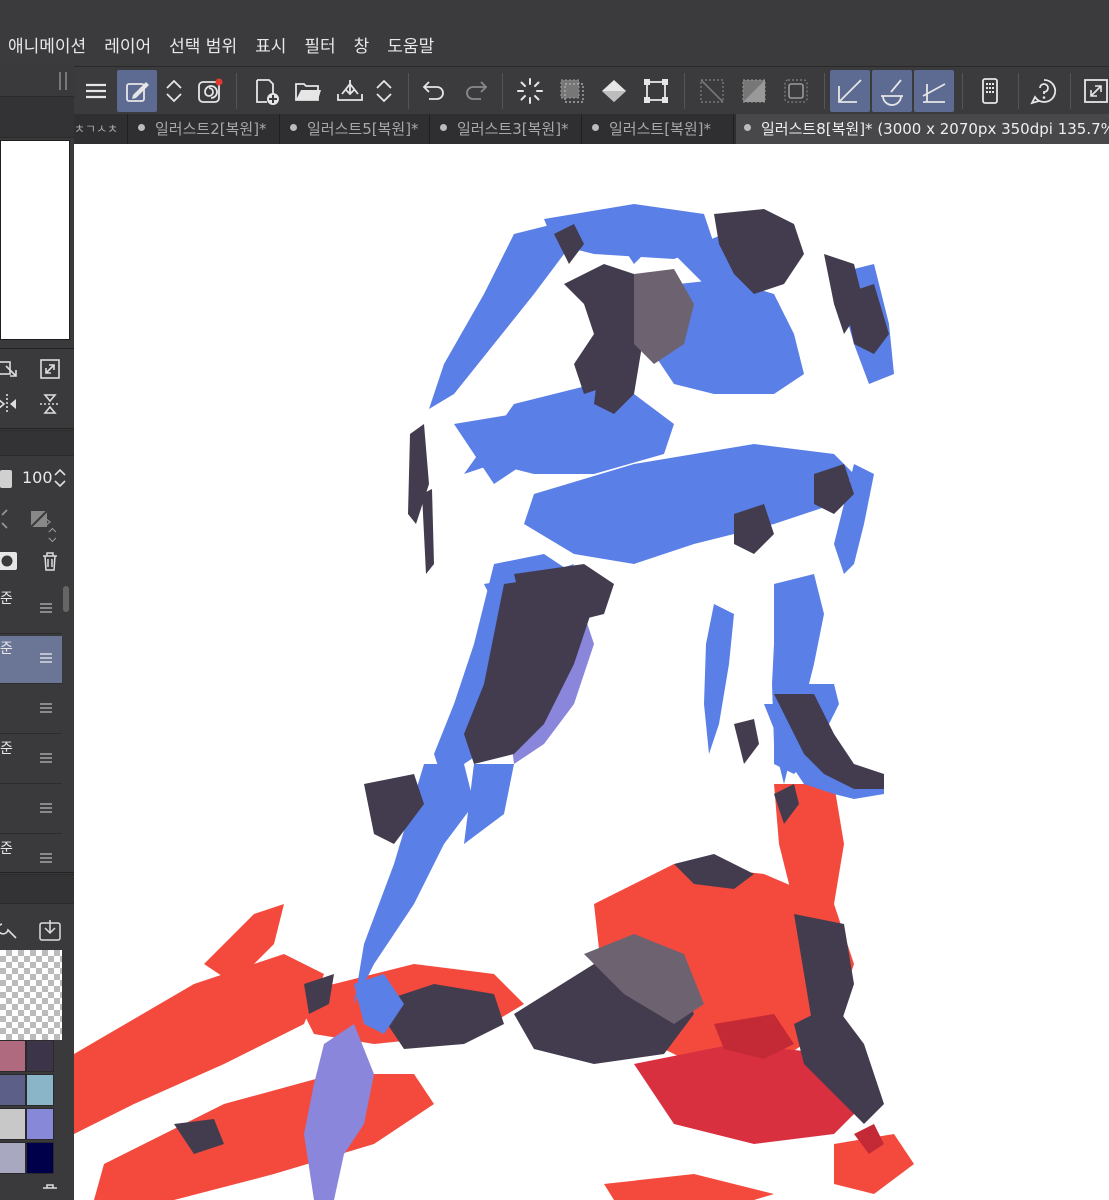 The height and width of the screenshot is (1200, 1109). I want to click on tab-label: 일러스트2[복원]*, so click(211, 129).